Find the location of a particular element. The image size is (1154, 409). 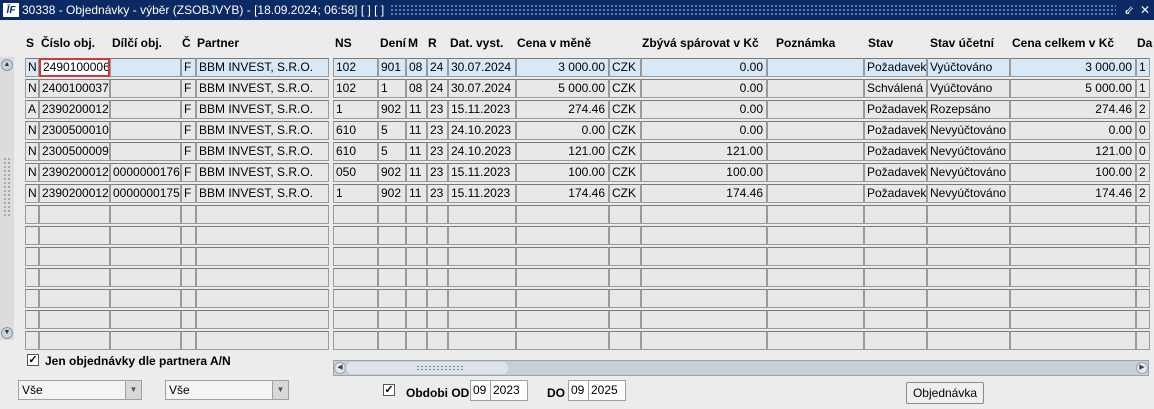

scroll-left-icon: ◀ is located at coordinates (340, 368).